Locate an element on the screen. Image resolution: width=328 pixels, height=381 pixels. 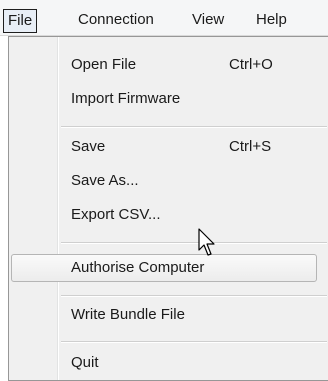
menu-item-write-bundle-file: Write Bundle File is located at coordinates (168, 315).